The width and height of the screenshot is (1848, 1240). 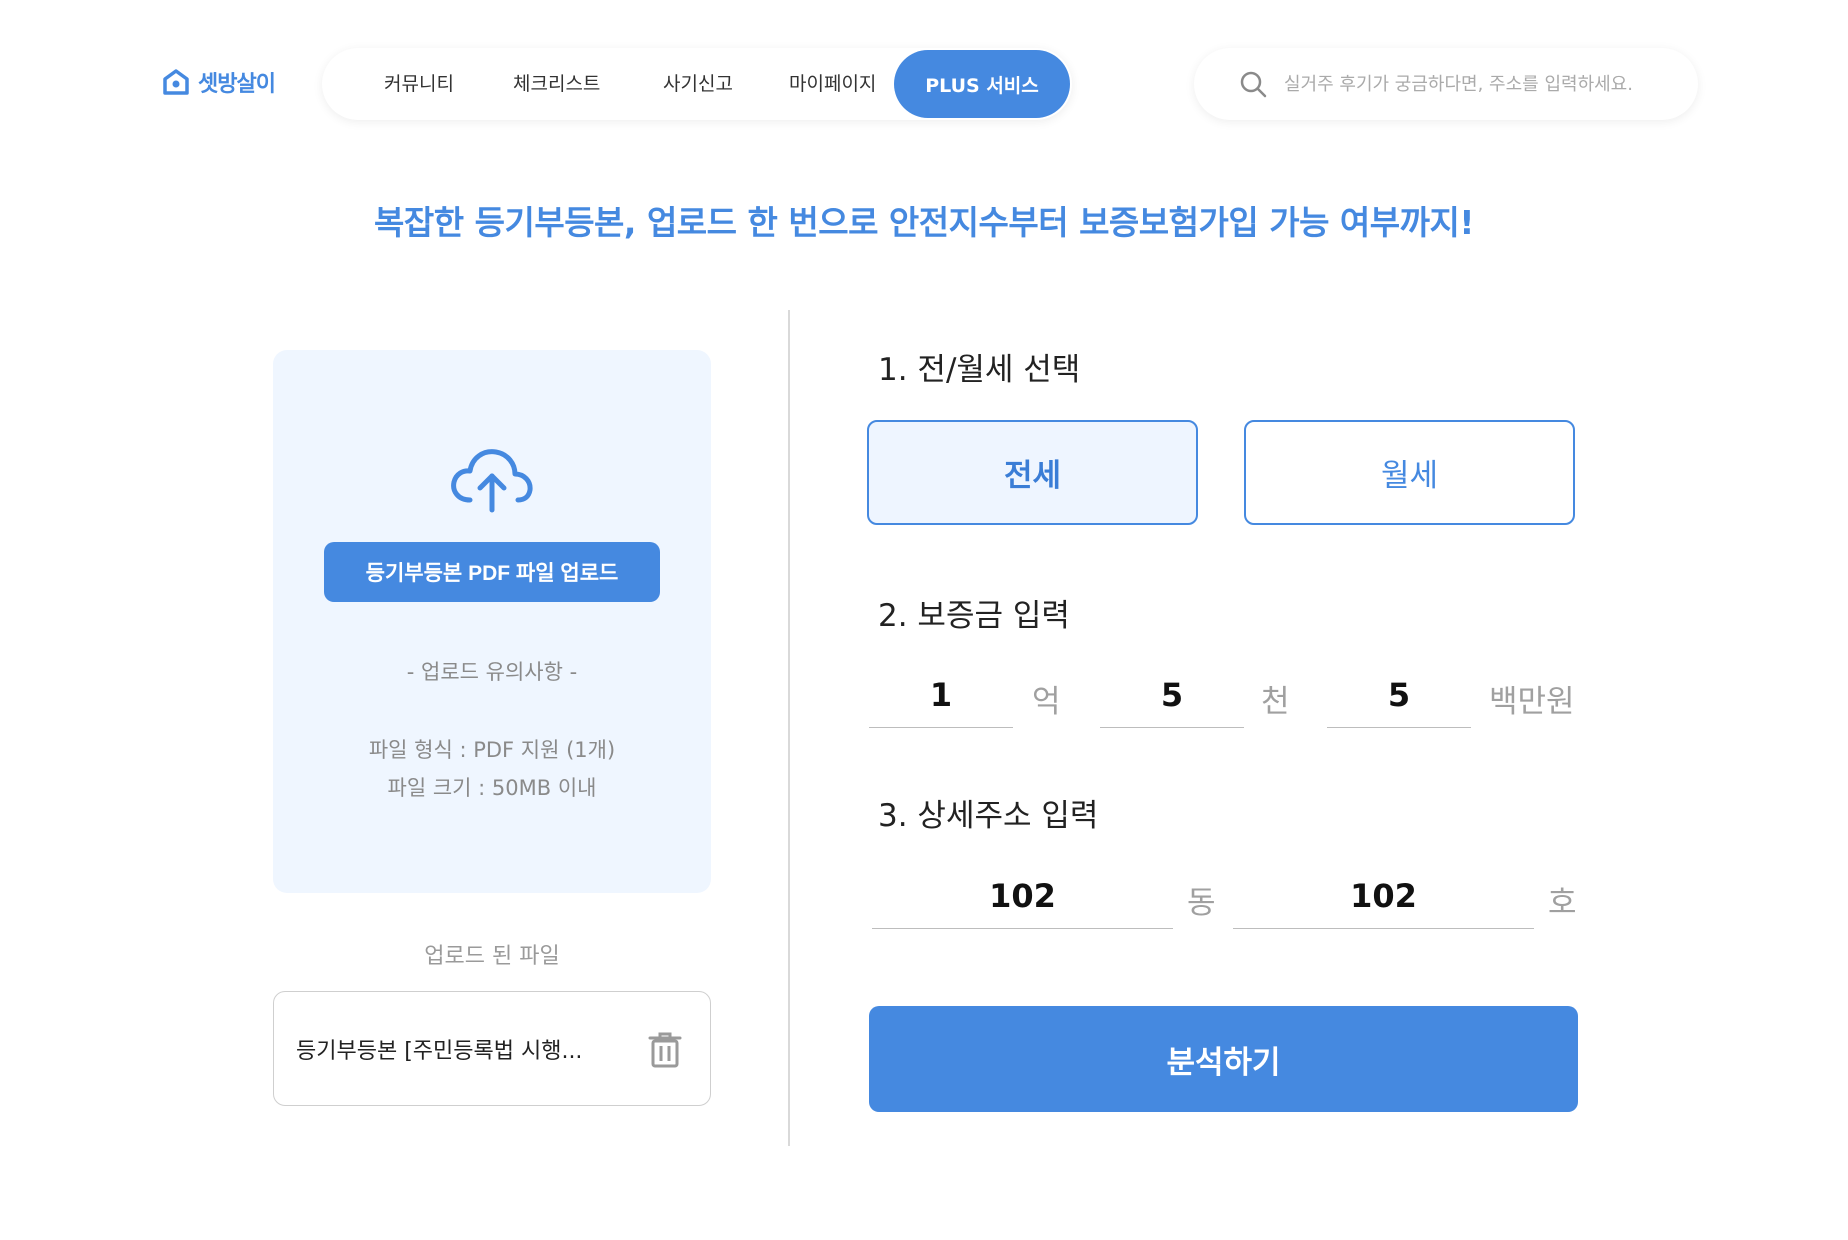 What do you see at coordinates (492, 788) in the screenshot?
I see `upload-notice-size: 파일 크기 : 50MB 이내` at bounding box center [492, 788].